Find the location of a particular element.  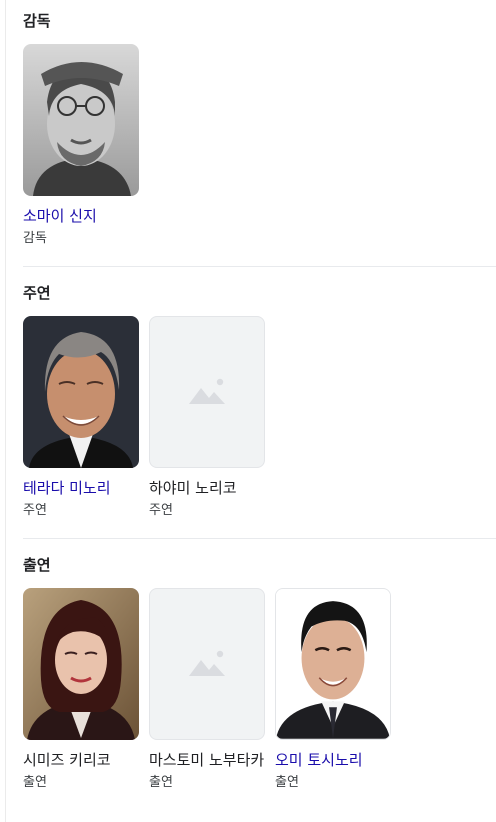

person-card-terada-minori: 테라다 미노리 주연 is located at coordinates (81, 417).